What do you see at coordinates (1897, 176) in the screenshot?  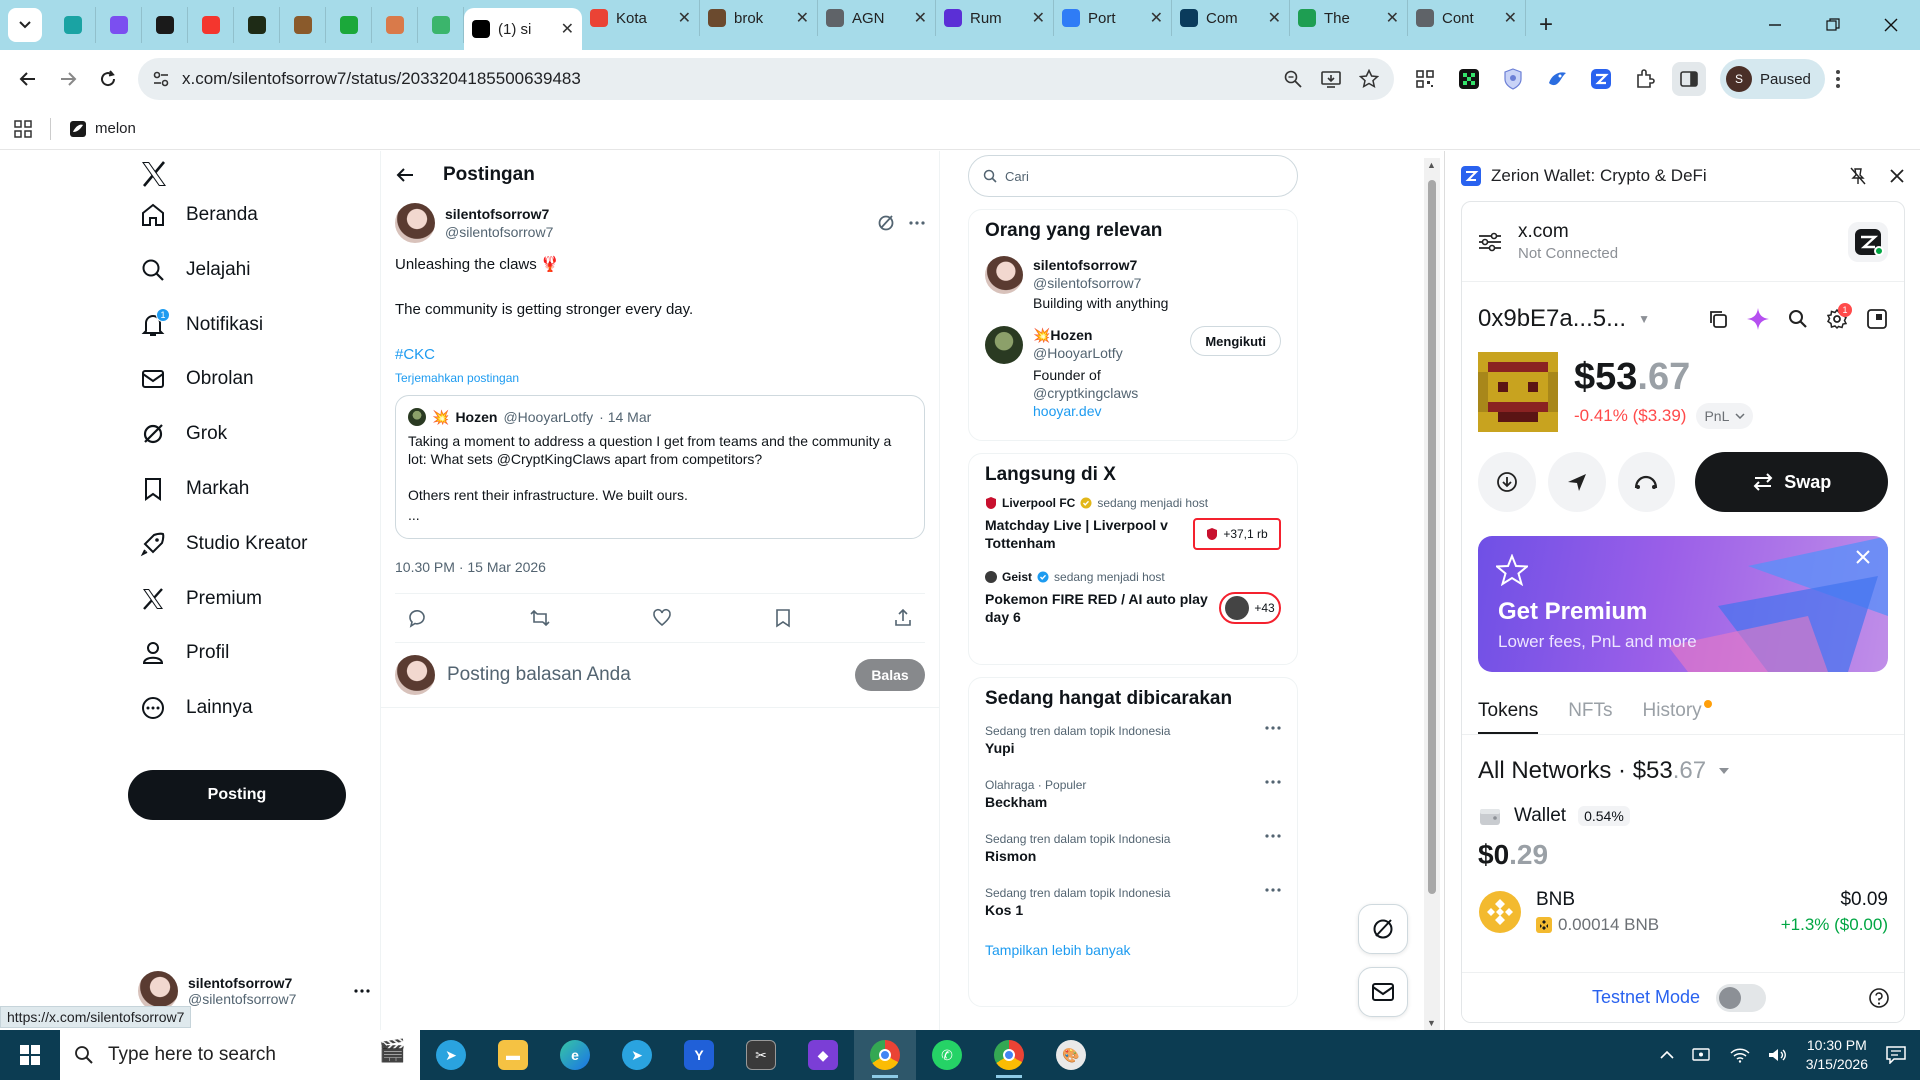 I see `close-panel-icon` at bounding box center [1897, 176].